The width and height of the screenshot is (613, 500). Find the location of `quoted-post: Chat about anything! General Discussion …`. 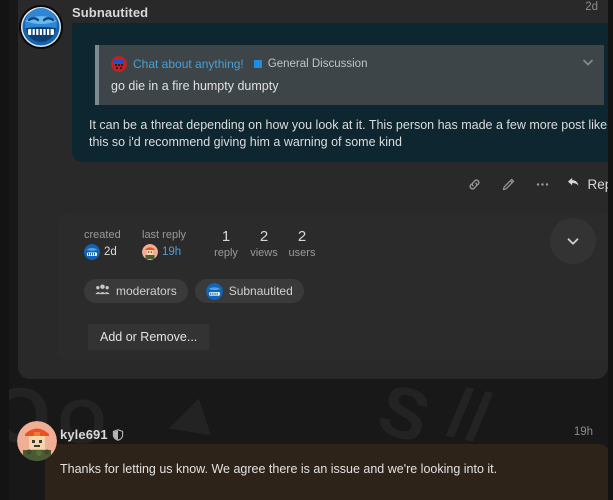

quoted-post: Chat about anything! General Discussion … is located at coordinates (349, 75).